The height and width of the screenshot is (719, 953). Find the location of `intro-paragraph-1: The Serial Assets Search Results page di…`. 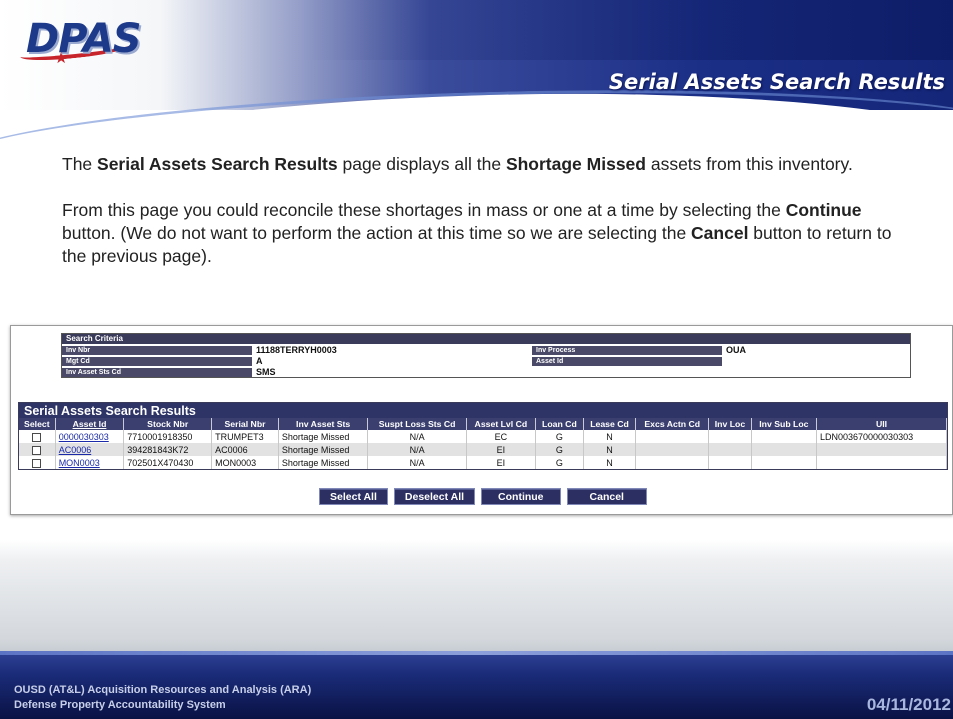

intro-paragraph-1: The Serial Assets Search Results page di… is located at coordinates (482, 164).